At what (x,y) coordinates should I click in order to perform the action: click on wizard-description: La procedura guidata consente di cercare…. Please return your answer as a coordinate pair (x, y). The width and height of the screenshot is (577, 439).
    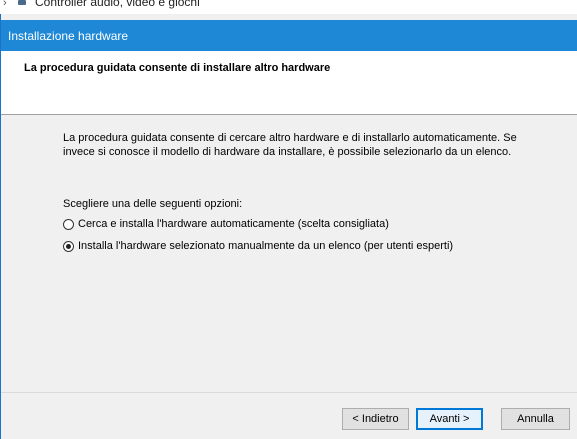
    Looking at the image, I should click on (313, 145).